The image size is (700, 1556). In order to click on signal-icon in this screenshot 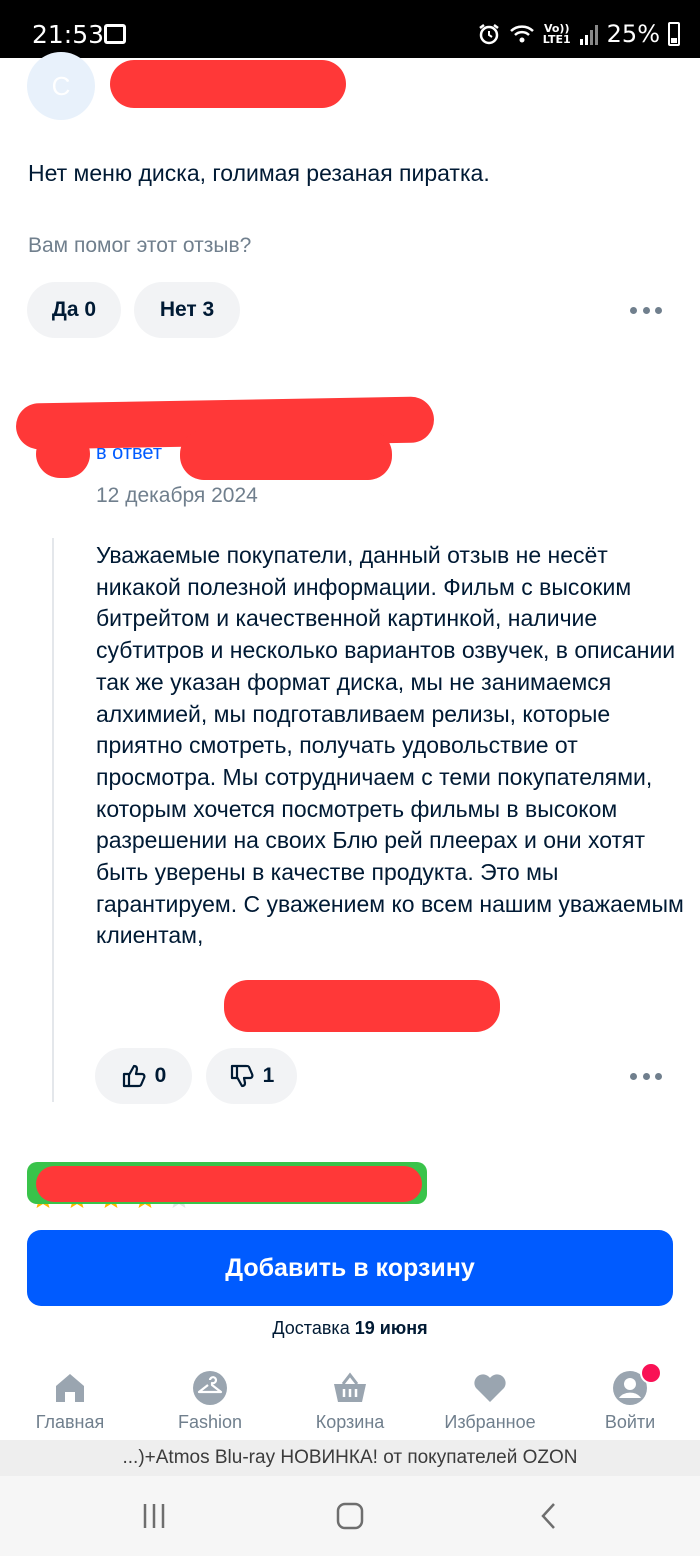, I will do `click(588, 35)`.